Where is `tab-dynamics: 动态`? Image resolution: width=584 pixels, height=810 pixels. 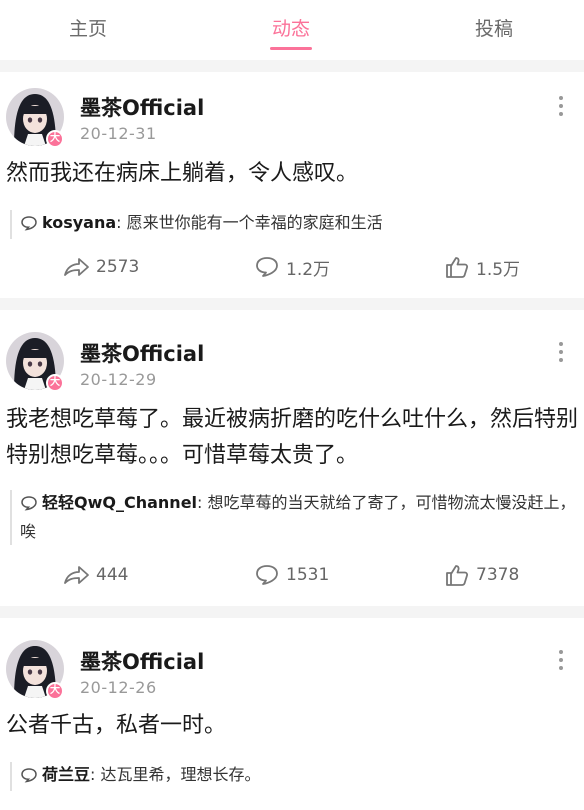
tab-dynamics: 动态 is located at coordinates (291, 27).